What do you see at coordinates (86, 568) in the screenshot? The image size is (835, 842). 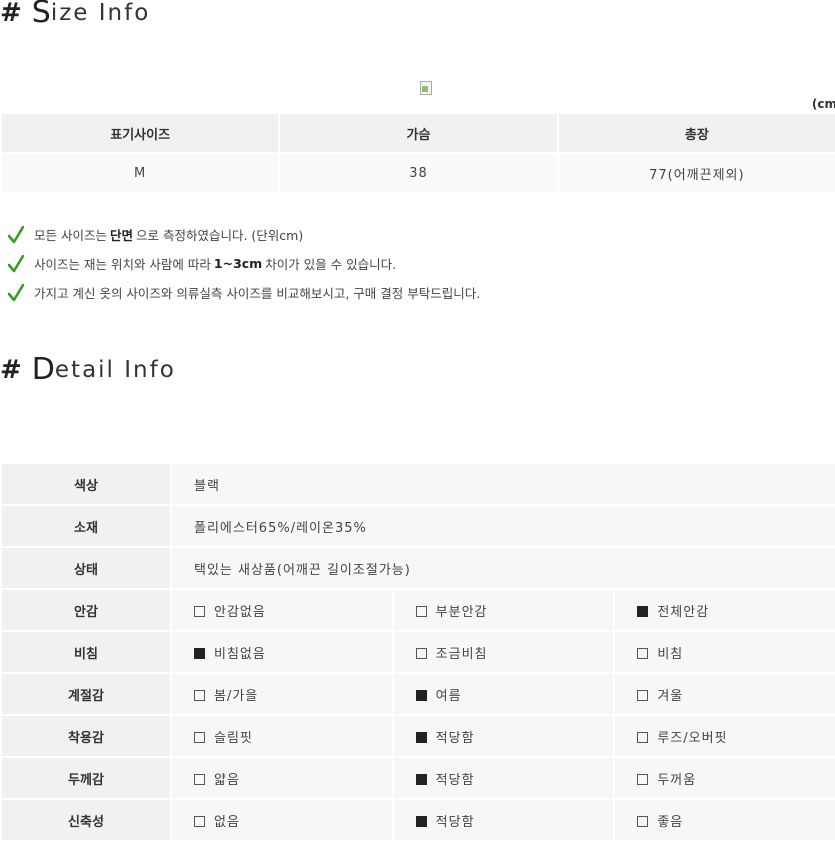 I see `detail-label: 상태` at bounding box center [86, 568].